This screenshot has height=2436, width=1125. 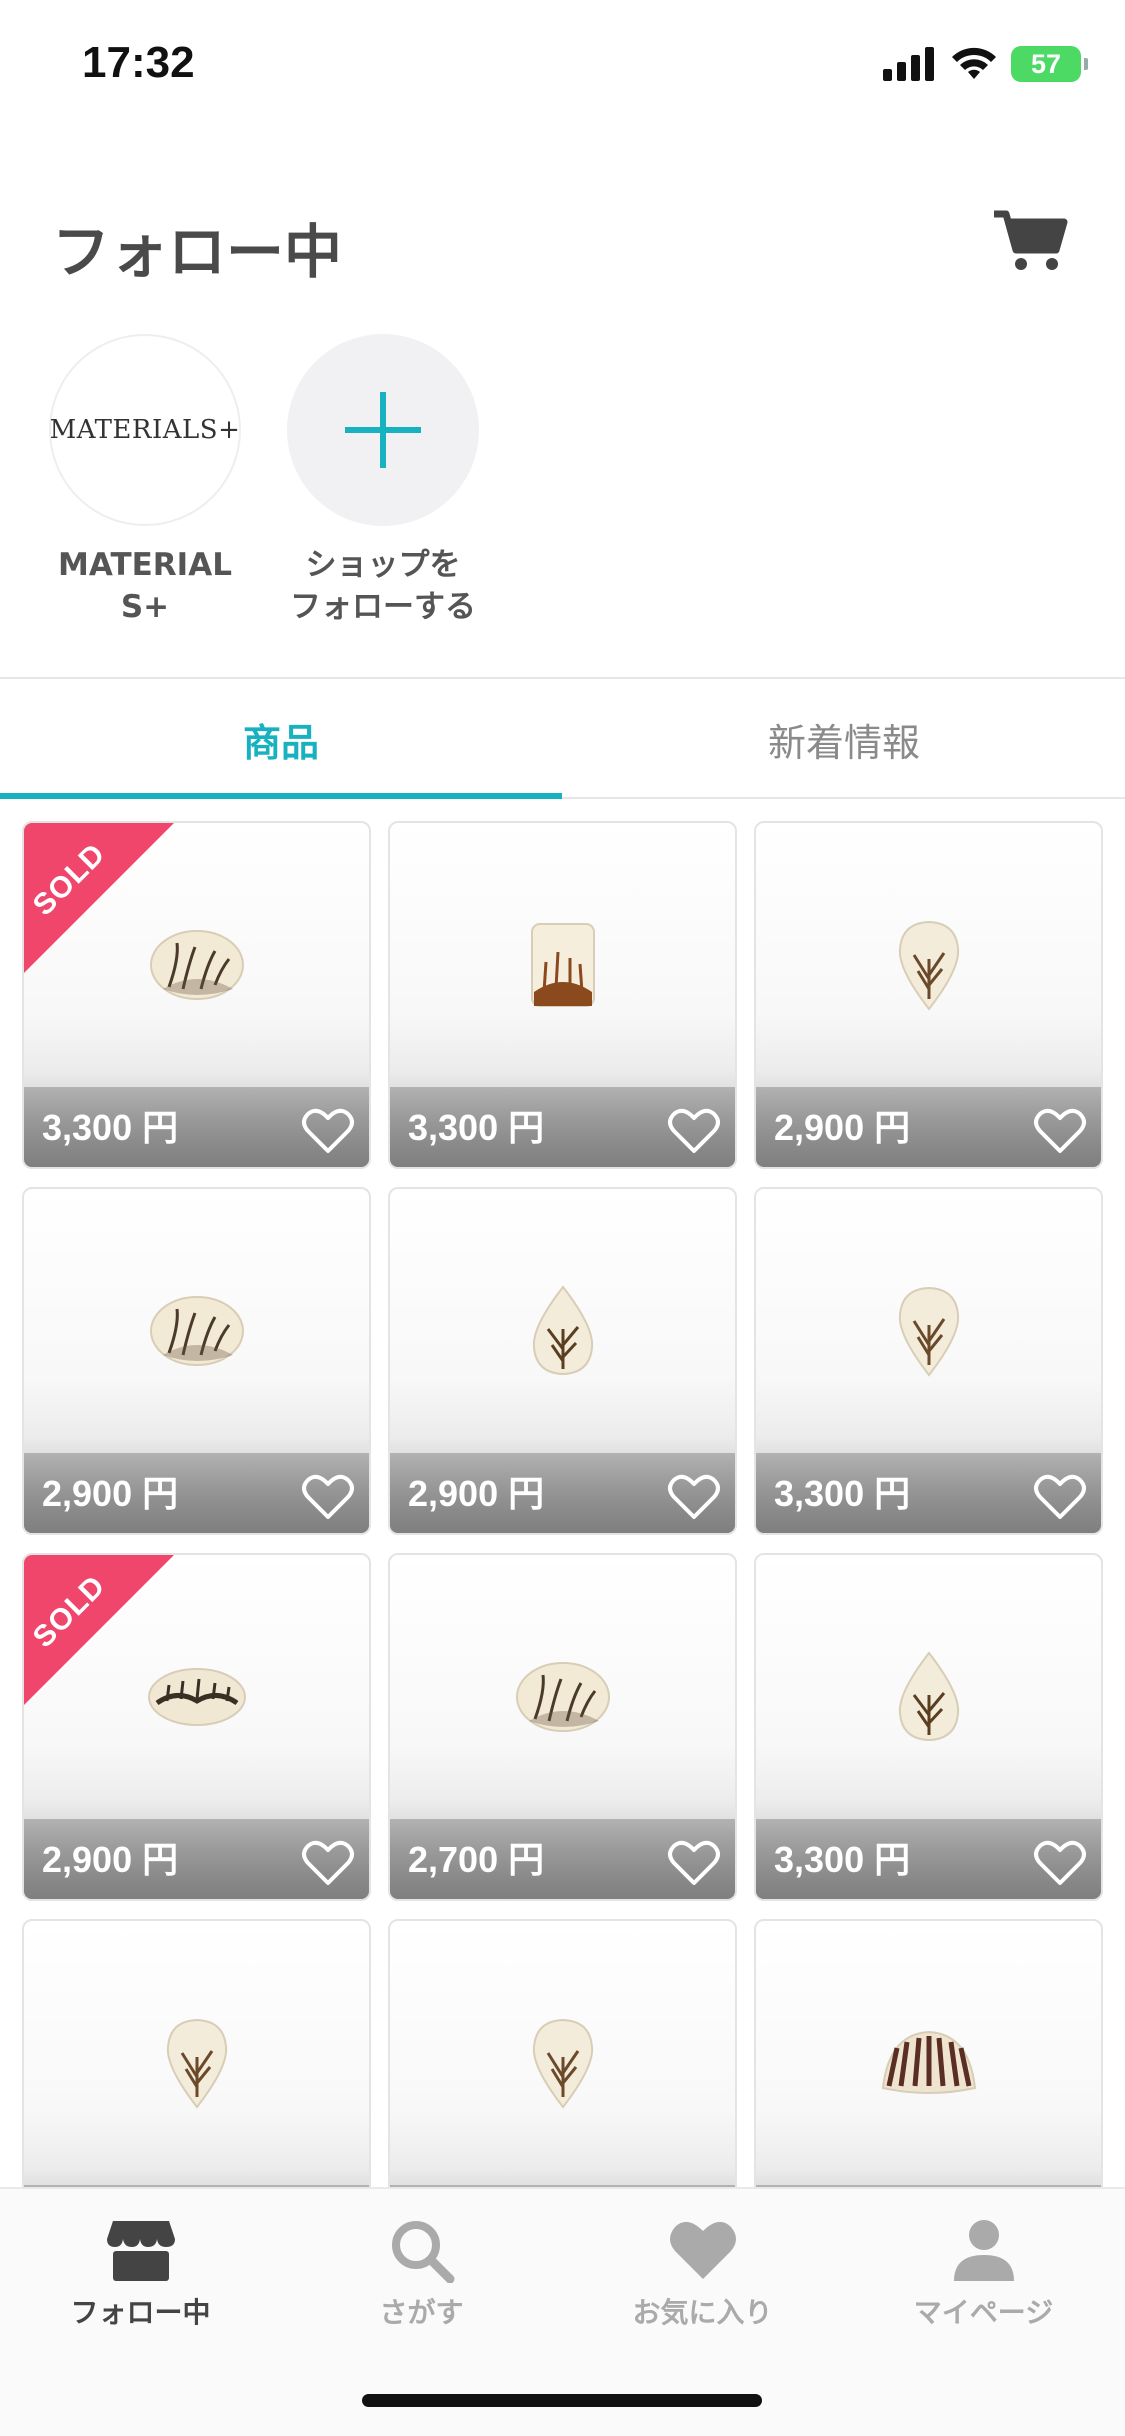 I want to click on battery-level: 57, so click(x=1046, y=63).